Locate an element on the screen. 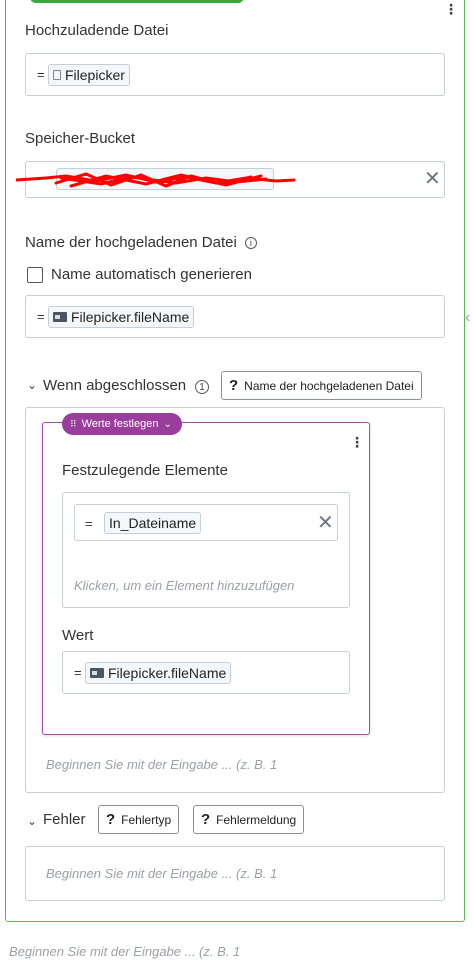  on-complete-count-badge: 1 is located at coordinates (202, 387).